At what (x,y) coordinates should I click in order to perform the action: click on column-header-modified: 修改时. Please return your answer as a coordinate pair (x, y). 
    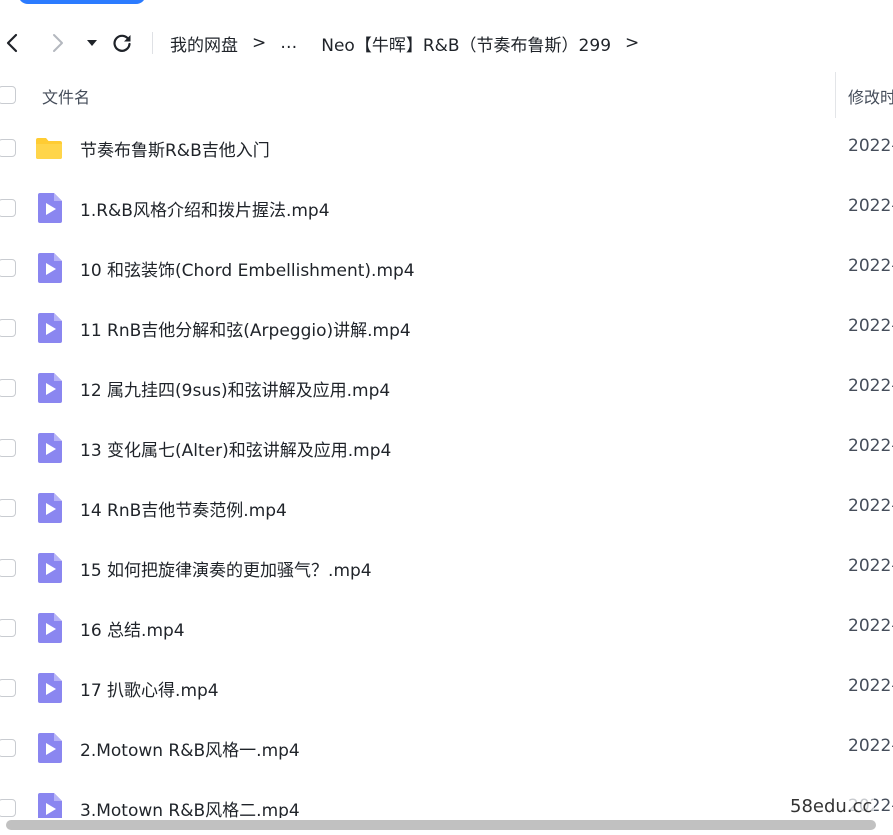
    Looking at the image, I should click on (870, 96).